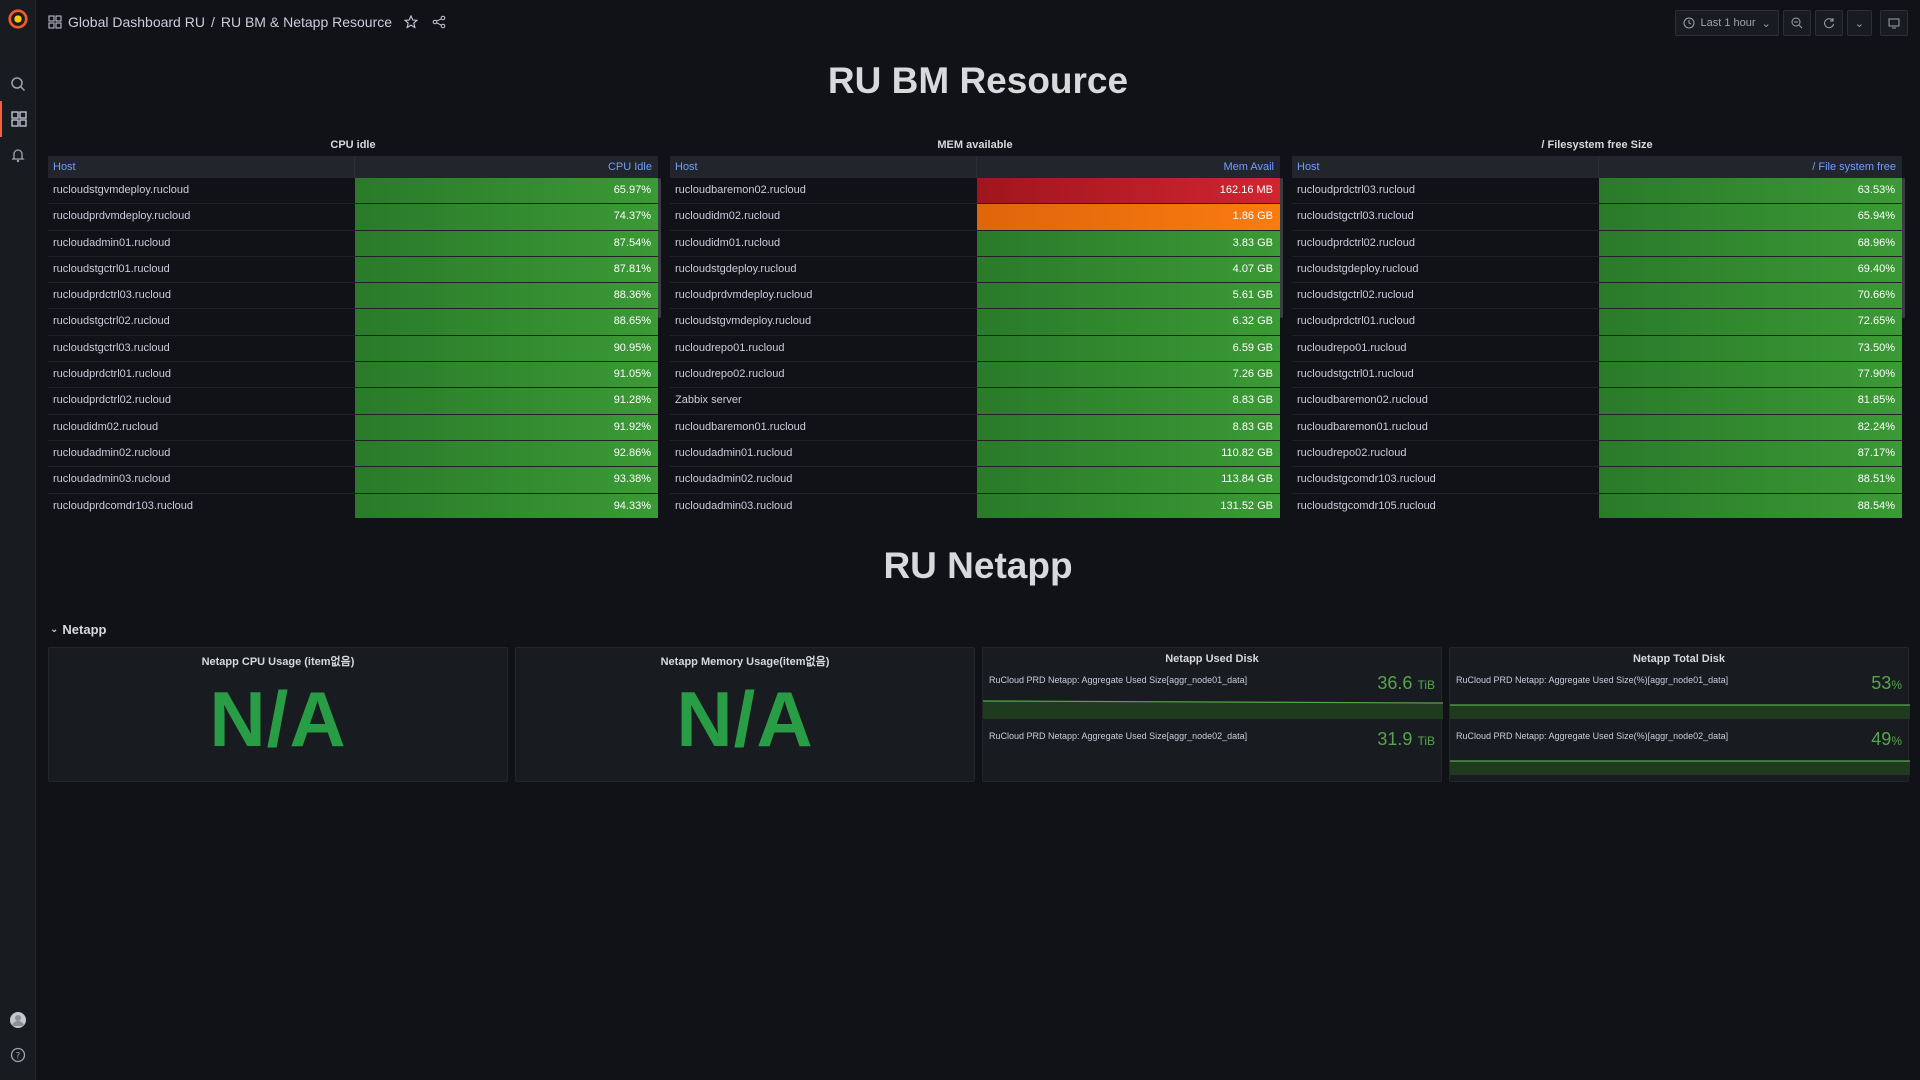 Image resolution: width=1920 pixels, height=1080 pixels. I want to click on table-row: rucloudadmin03.rucloud 93.38%, so click(353, 480).